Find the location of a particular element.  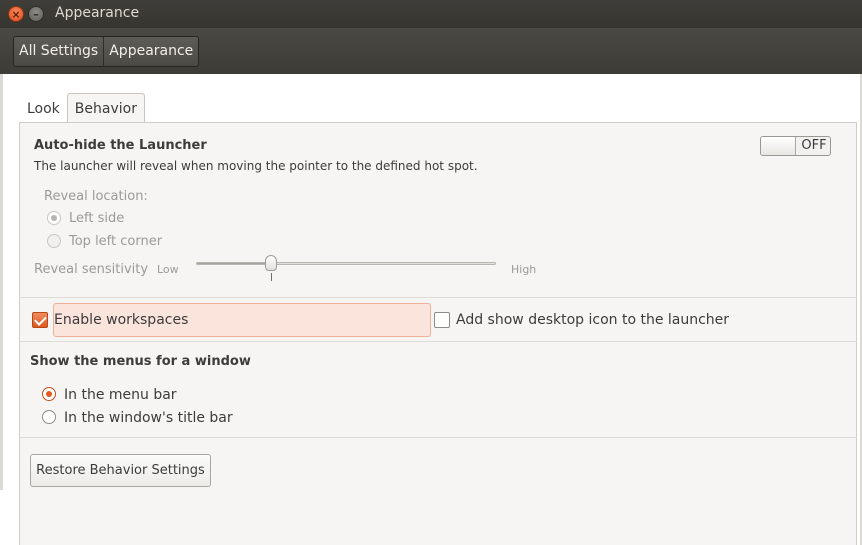

window-left-edge is located at coordinates (1, 282).